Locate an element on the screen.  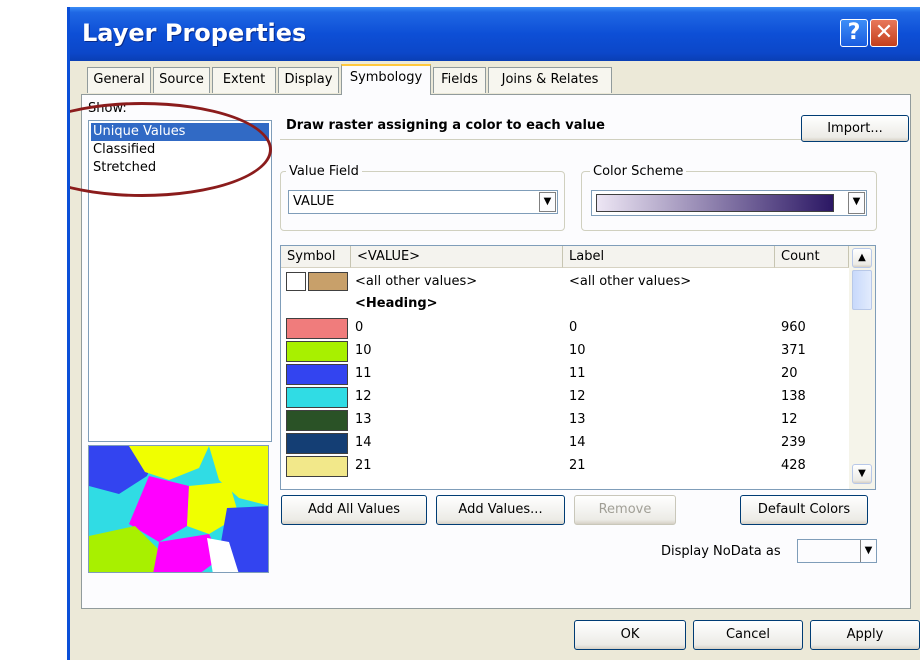
close-button: ✕ is located at coordinates (884, 33).